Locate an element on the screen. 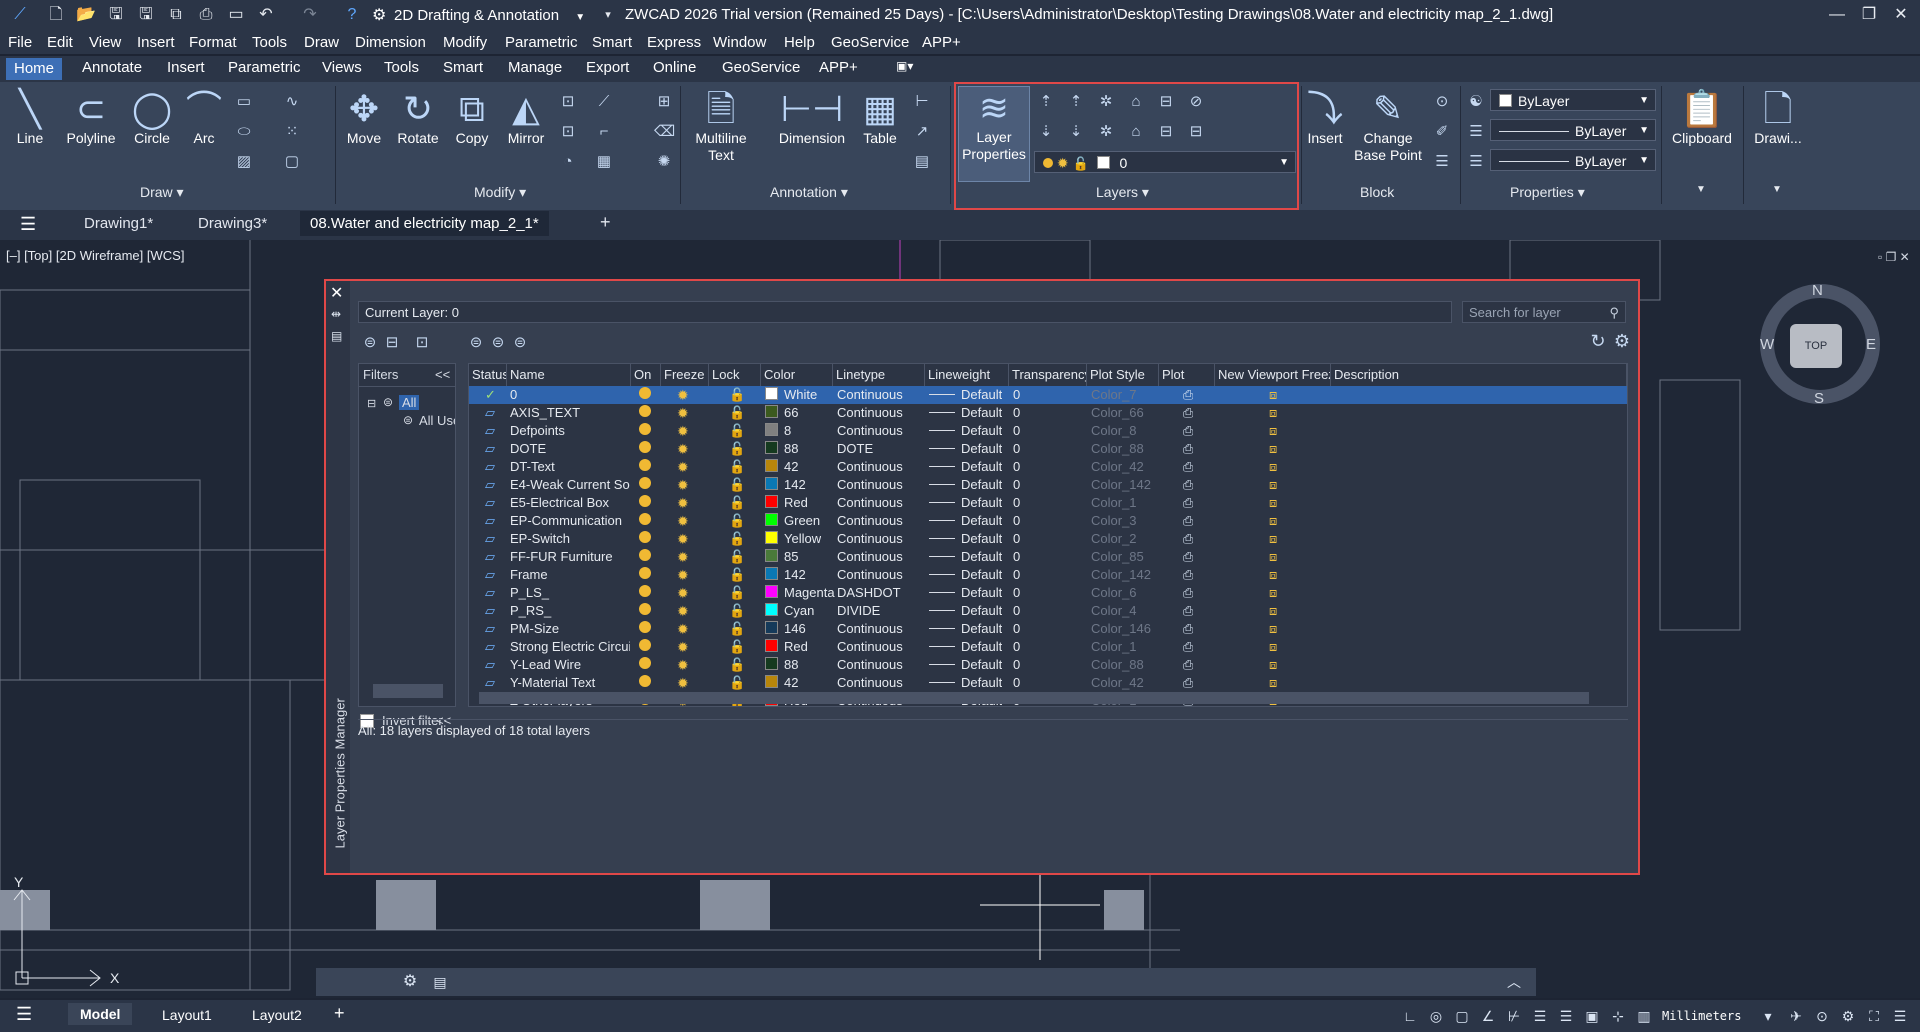 The height and width of the screenshot is (1032, 1920). layer-tool-8-icon: ⇣ is located at coordinates (1076, 132).